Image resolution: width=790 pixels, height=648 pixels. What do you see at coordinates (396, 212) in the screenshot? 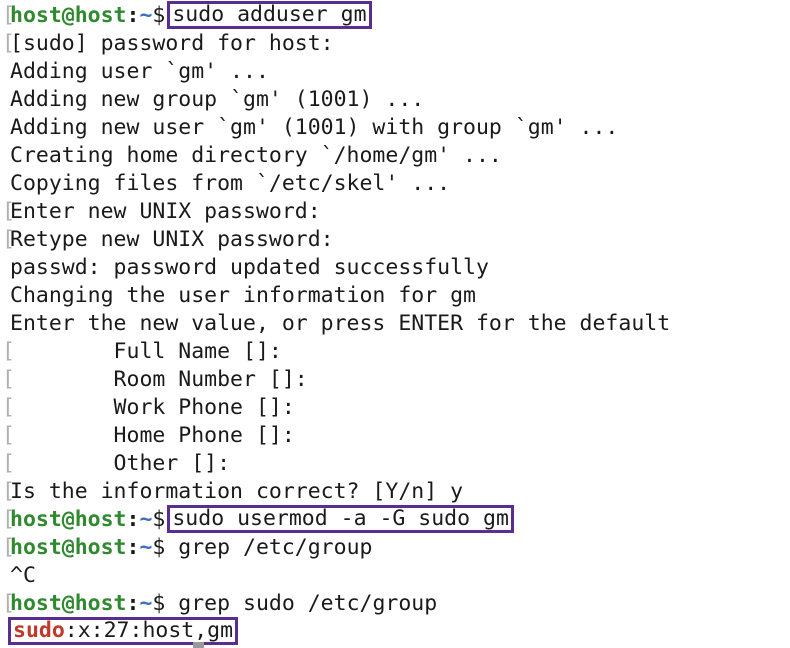
I see `terminal-line: [Enter new UNIX password:` at bounding box center [396, 212].